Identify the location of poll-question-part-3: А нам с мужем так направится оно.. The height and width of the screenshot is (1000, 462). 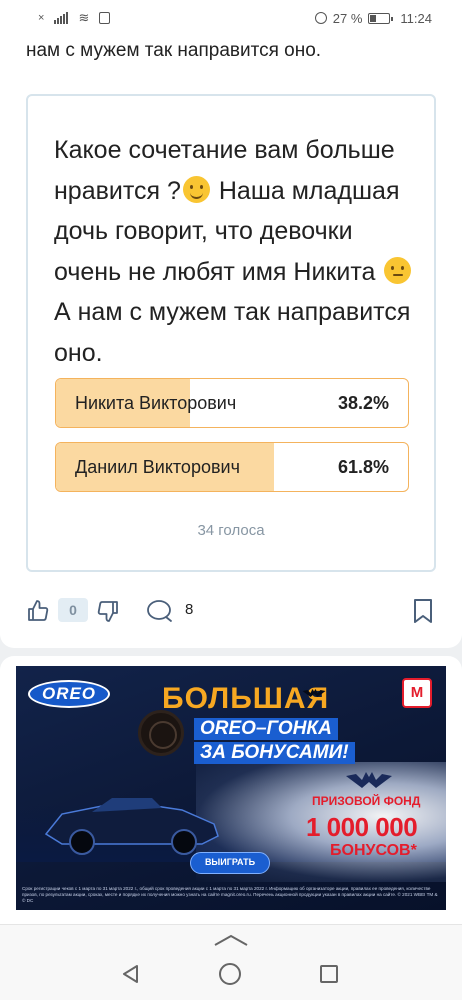
(232, 332).